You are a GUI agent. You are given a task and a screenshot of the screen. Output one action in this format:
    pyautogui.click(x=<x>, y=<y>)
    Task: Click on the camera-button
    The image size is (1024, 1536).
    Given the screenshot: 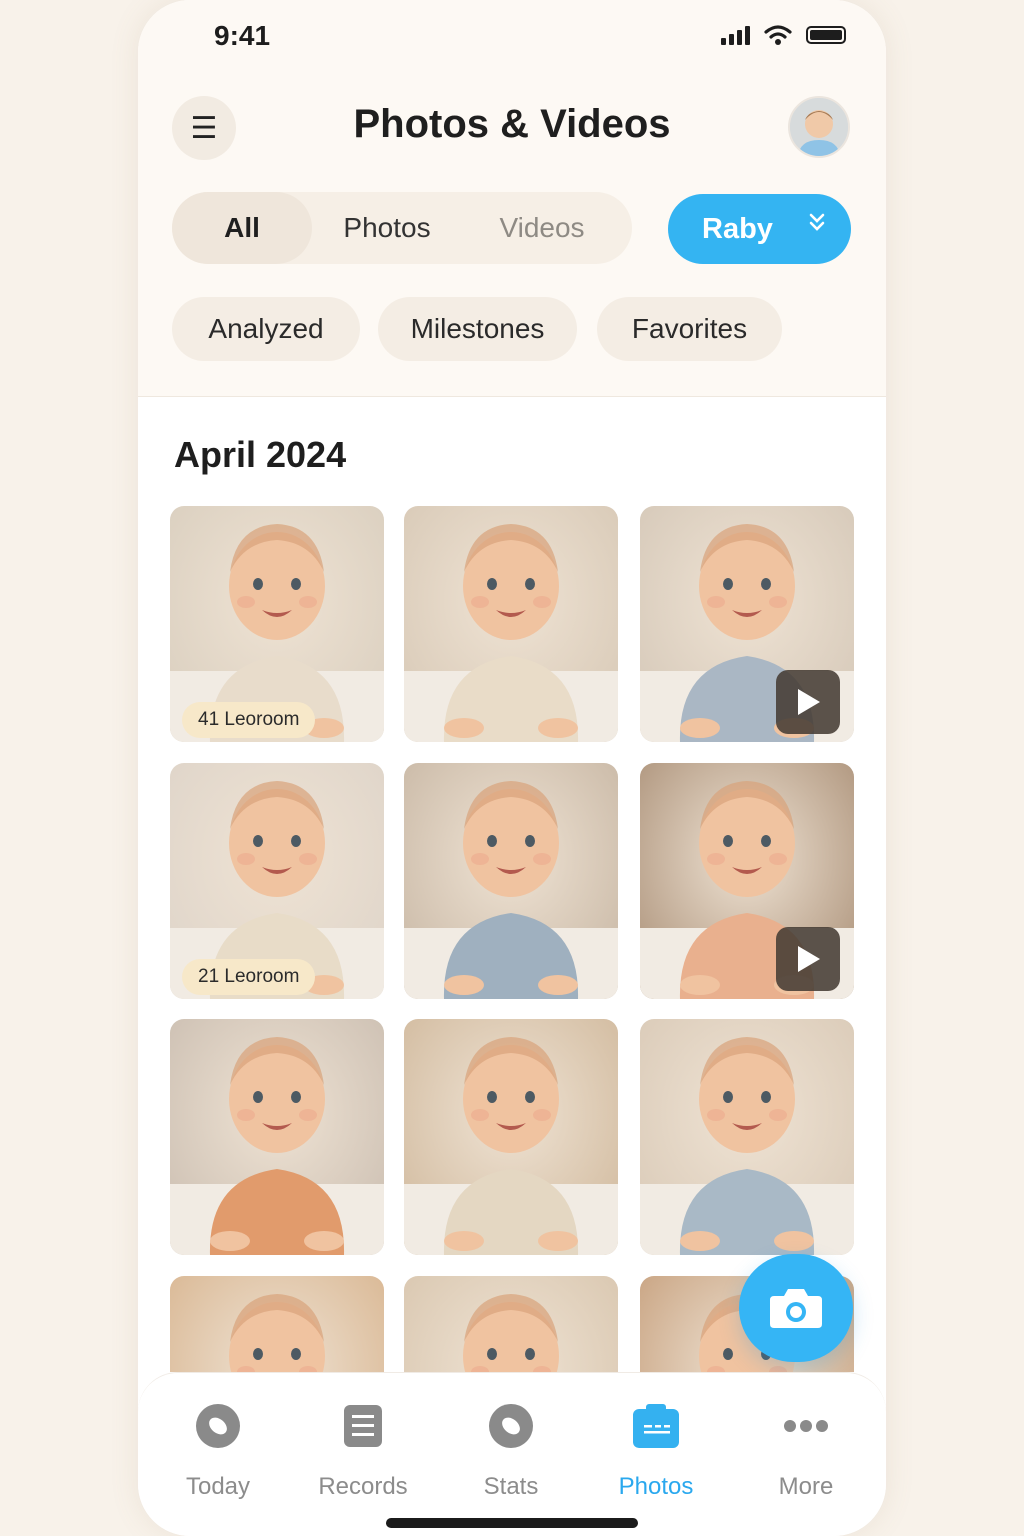 What is the action you would take?
    pyautogui.click(x=796, y=1308)
    